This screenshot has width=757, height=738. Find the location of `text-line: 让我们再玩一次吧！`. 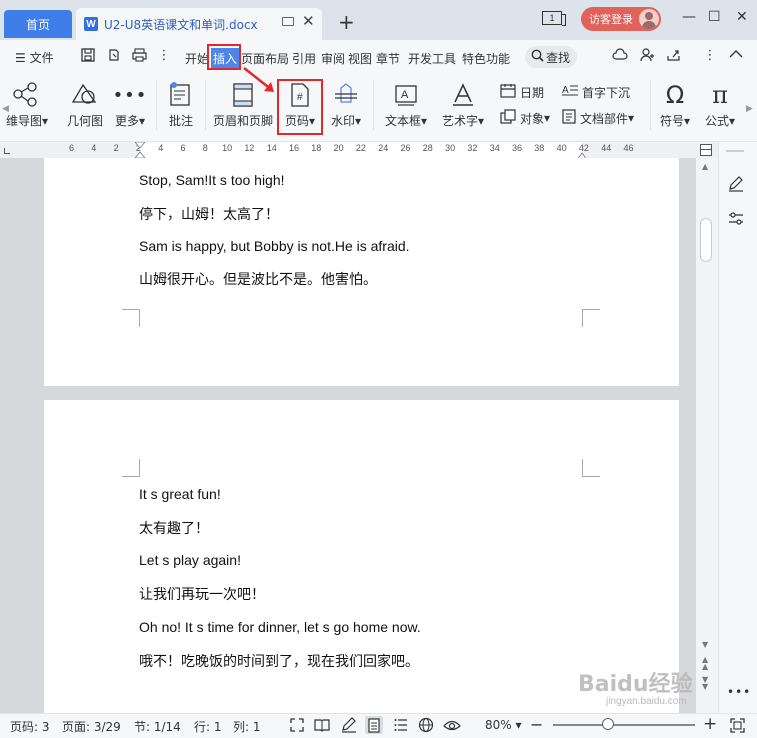

text-line: 让我们再玩一次吧！ is located at coordinates (202, 594).